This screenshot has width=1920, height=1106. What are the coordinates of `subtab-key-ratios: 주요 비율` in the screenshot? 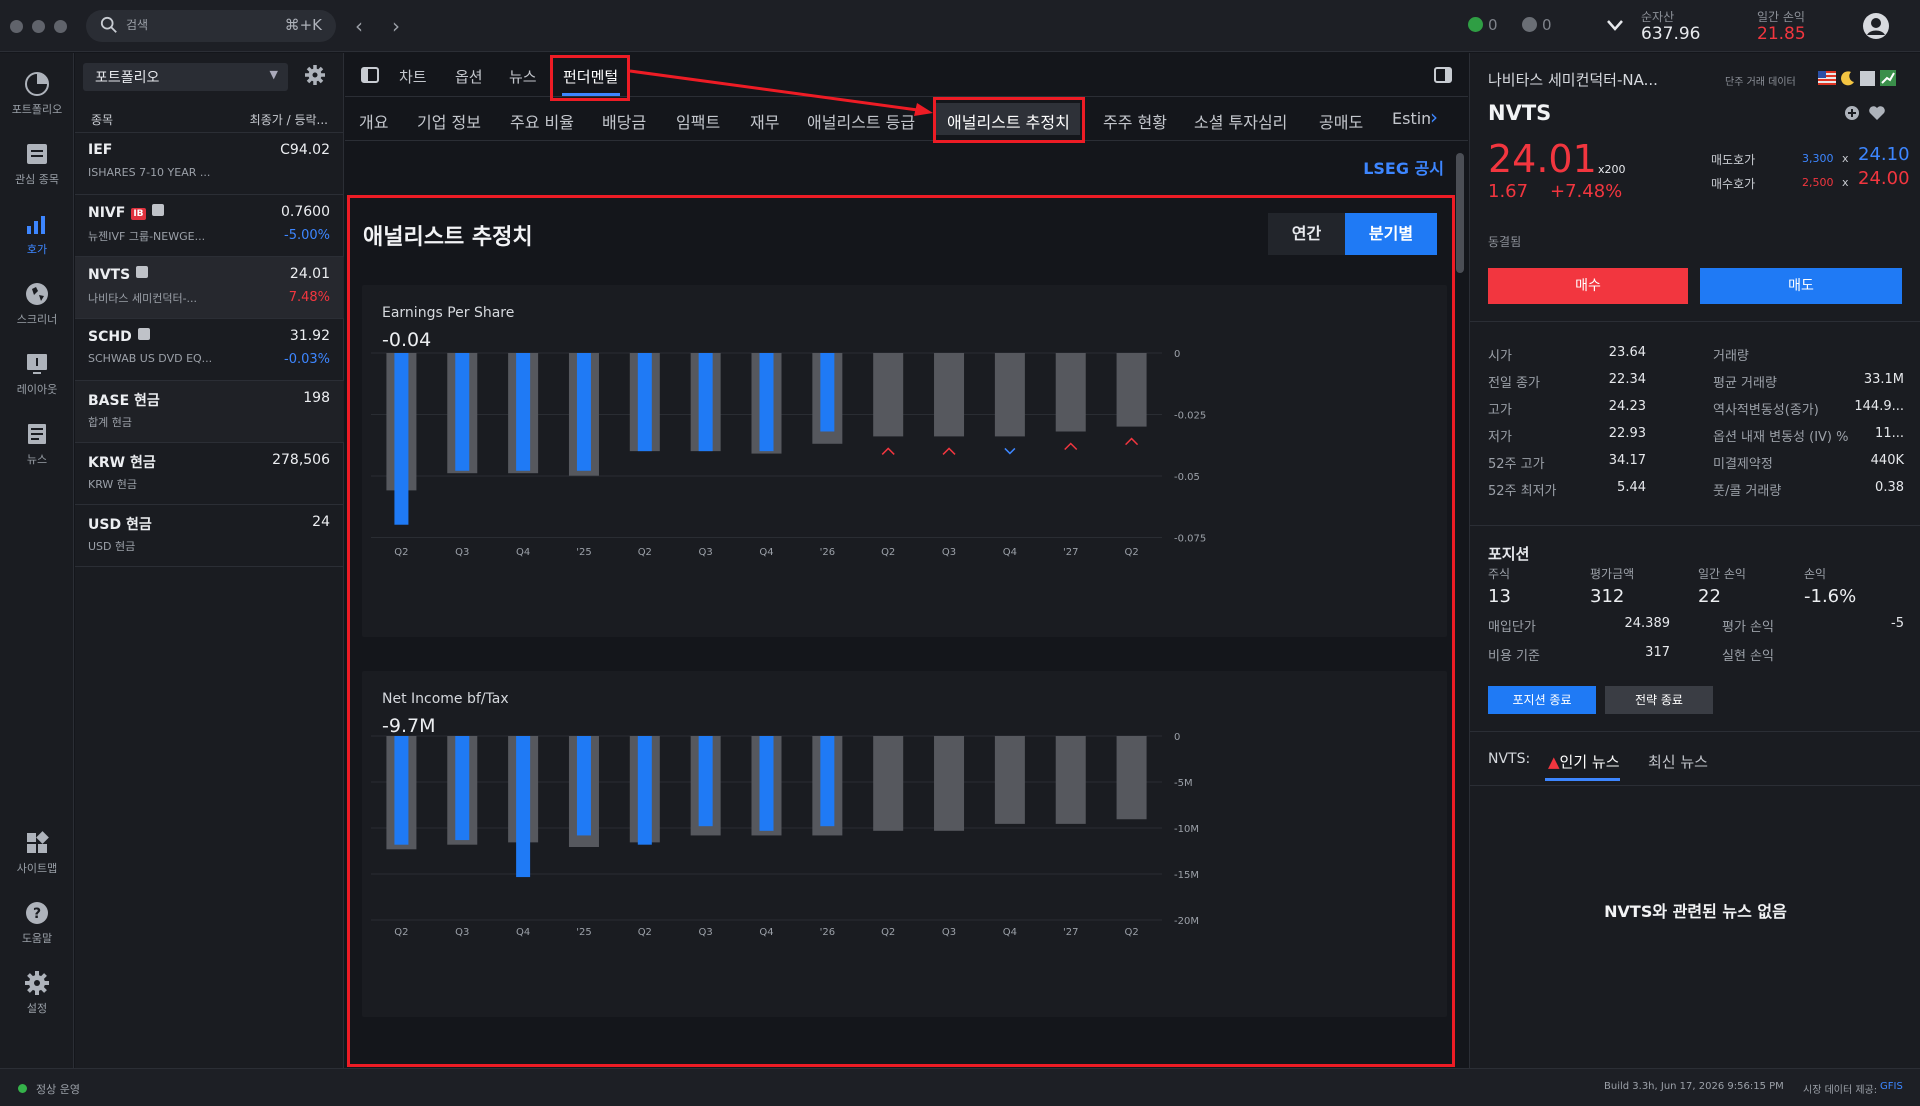 It's located at (542, 121).